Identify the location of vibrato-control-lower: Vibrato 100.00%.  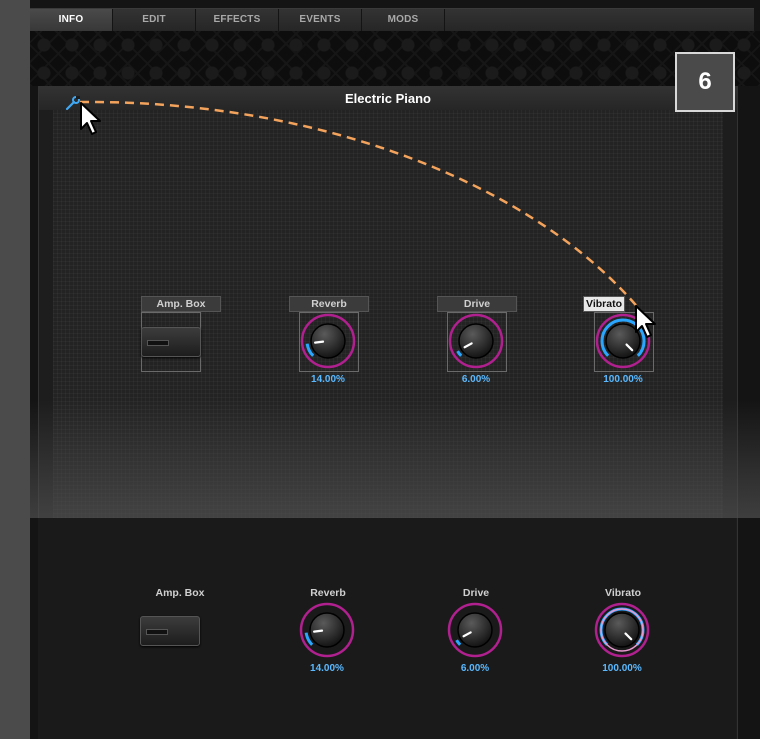
(623, 645).